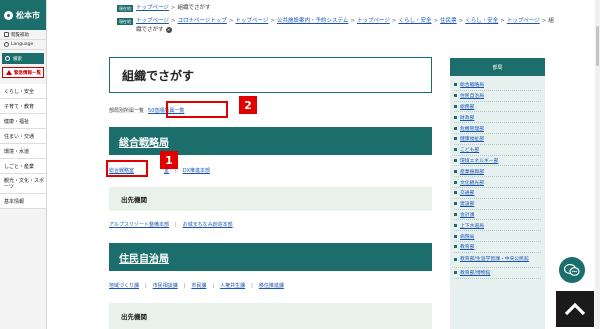 The width and height of the screenshot is (600, 329). Describe the element at coordinates (467, 106) in the screenshot. I see `side-nav-link: 総務部` at that location.